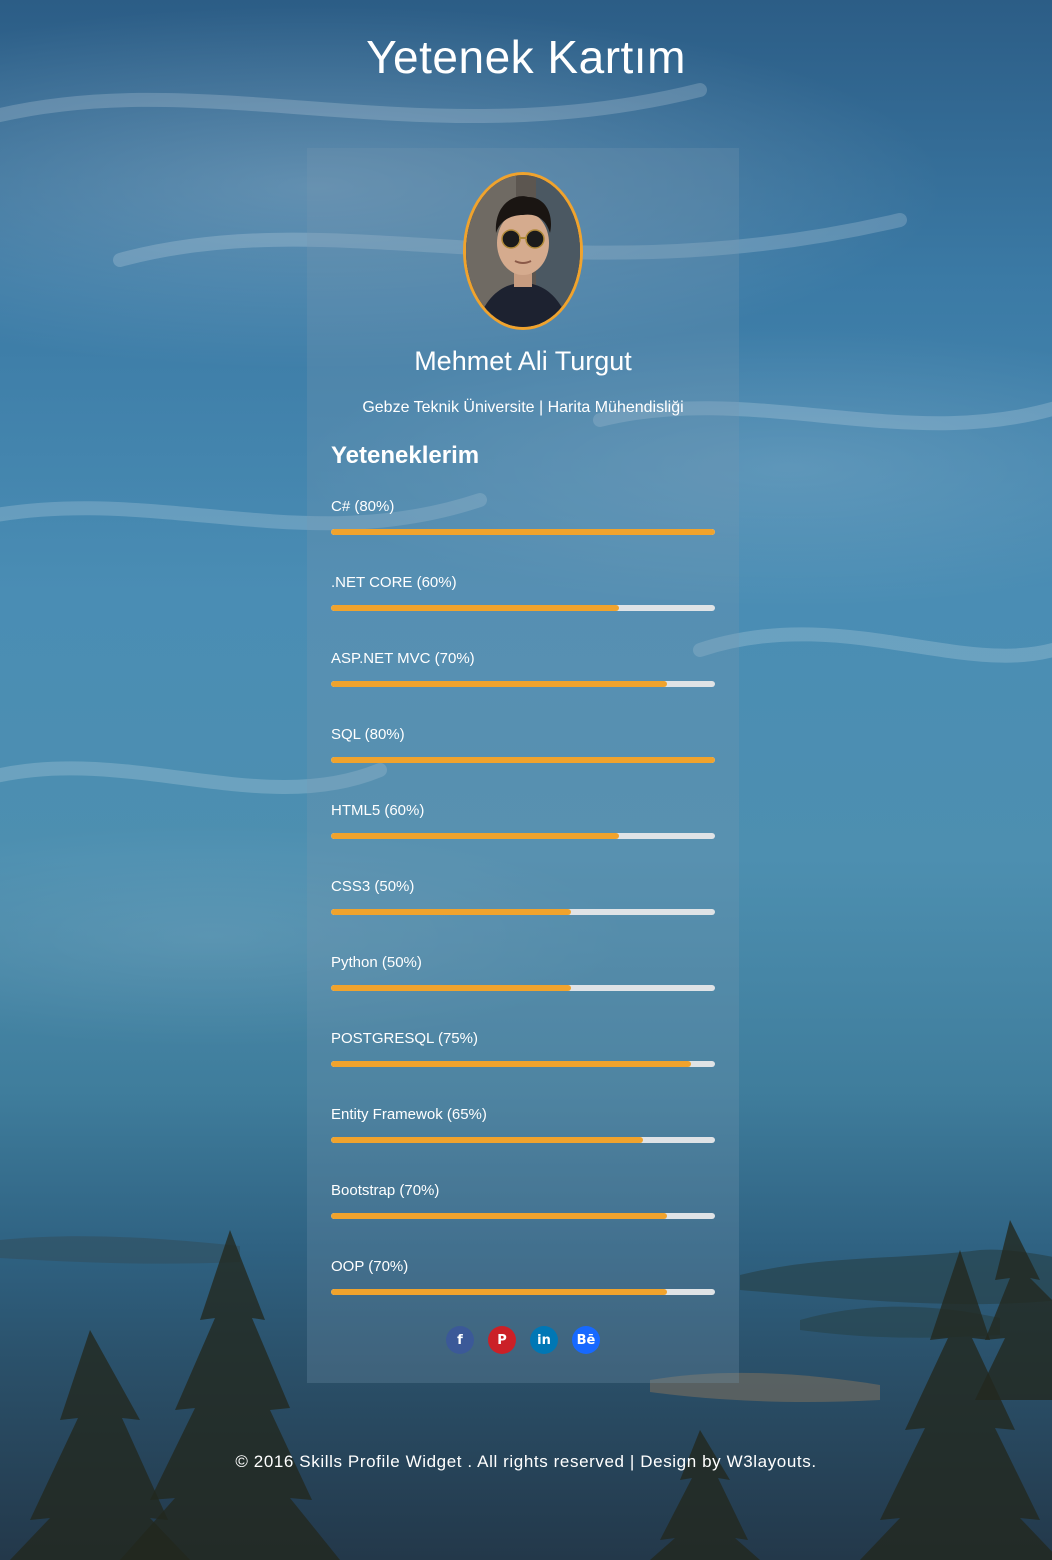 This screenshot has width=1052, height=1560. I want to click on linkedin-button: in, so click(544, 1340).